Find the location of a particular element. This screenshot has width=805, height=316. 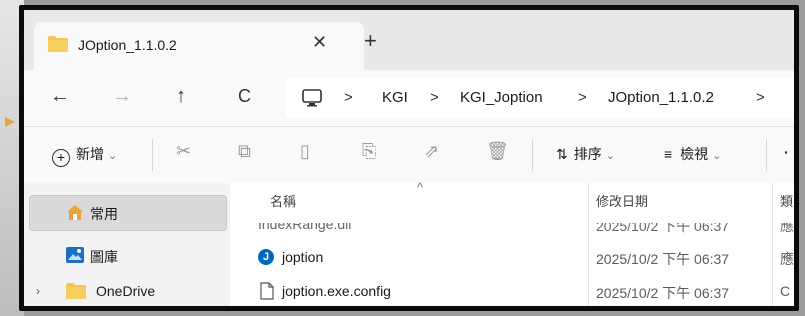

table-row: IndexRange.dll 2025/10/2 下午 06:37 應 is located at coordinates (512, 230).